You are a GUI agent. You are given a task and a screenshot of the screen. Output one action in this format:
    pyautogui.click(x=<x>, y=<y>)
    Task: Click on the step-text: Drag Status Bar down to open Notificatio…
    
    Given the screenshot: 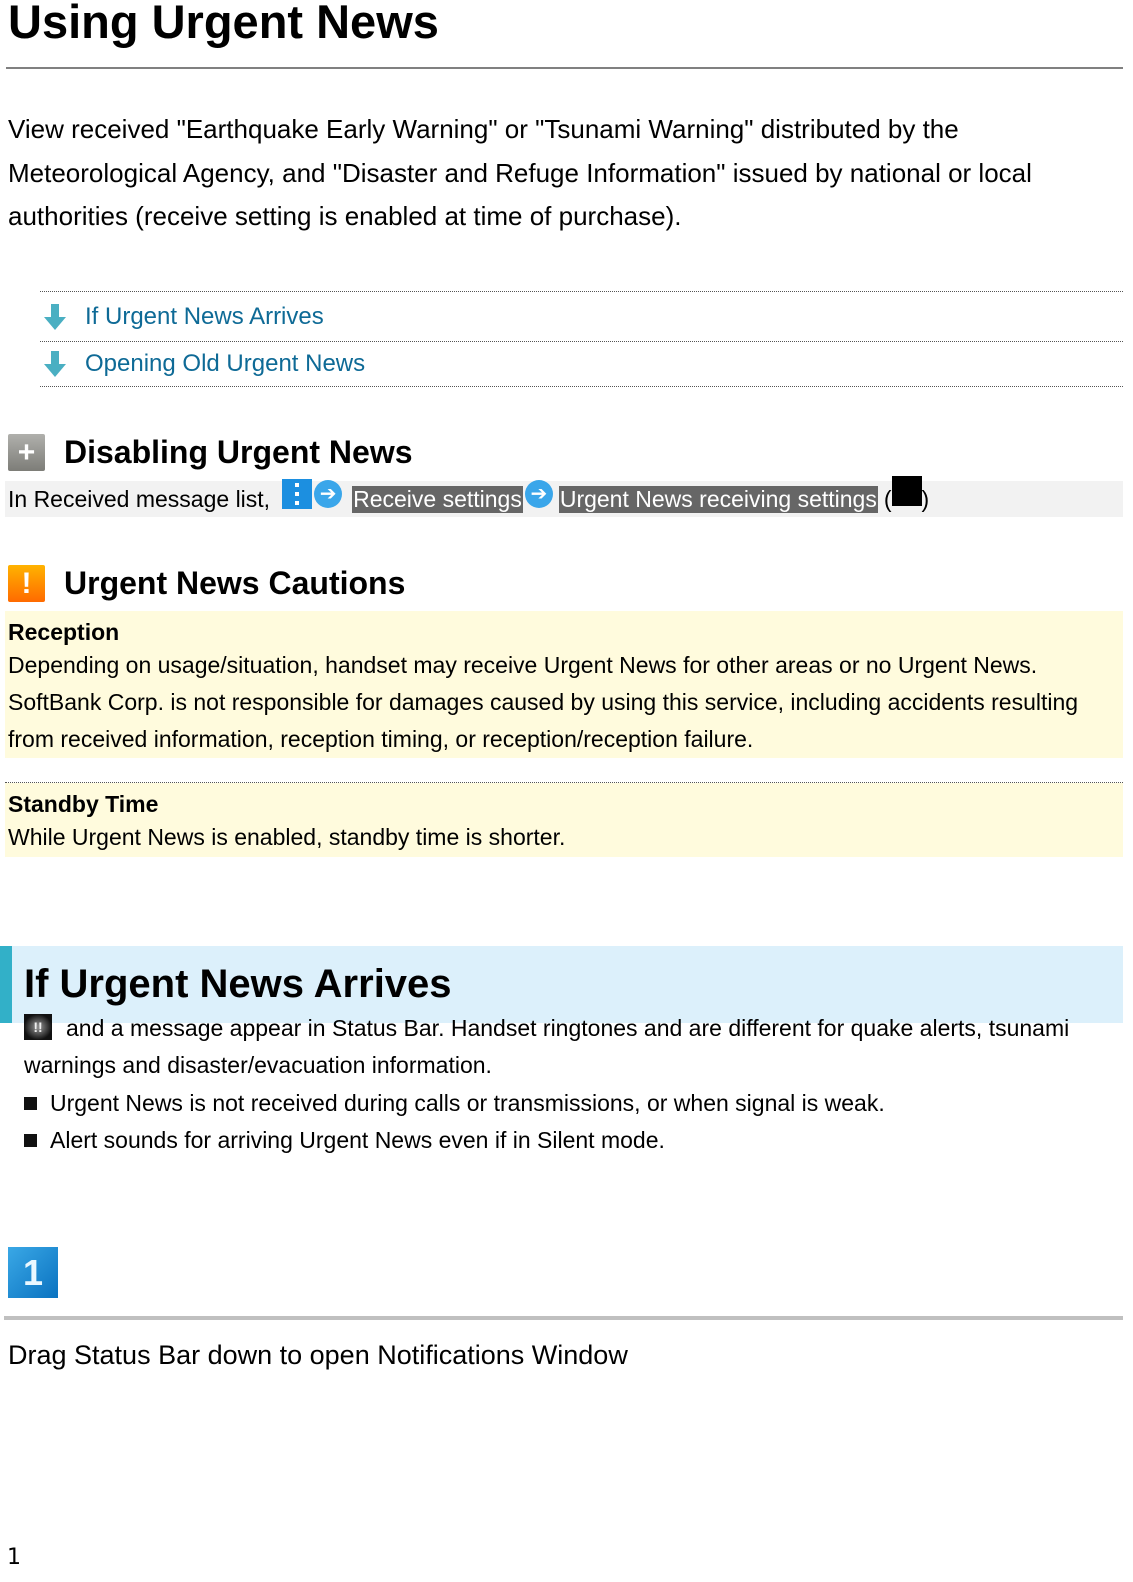 What is the action you would take?
    pyautogui.click(x=318, y=1355)
    